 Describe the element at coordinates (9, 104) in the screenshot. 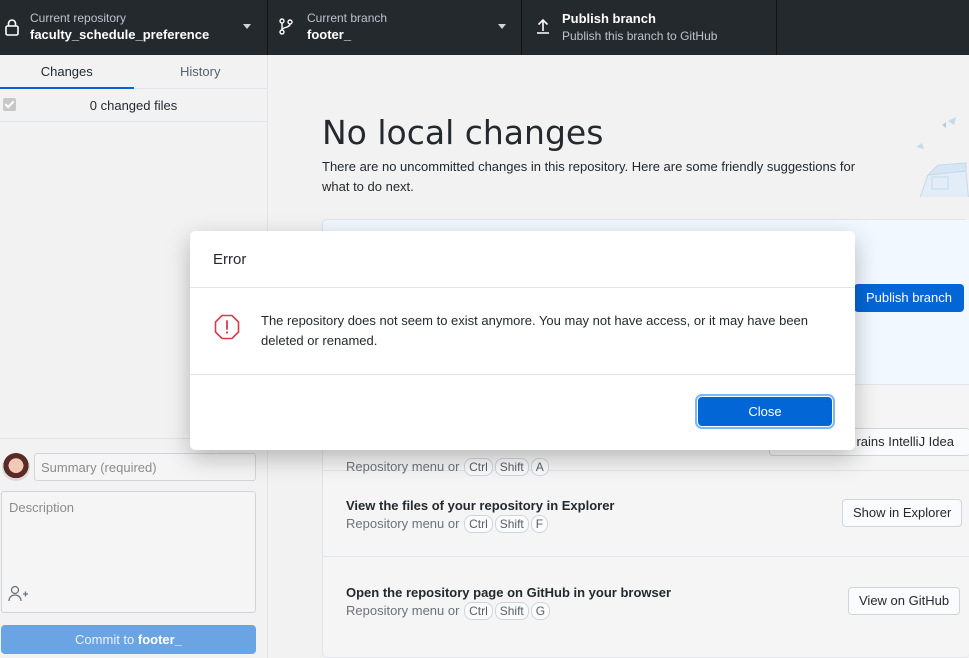

I see `select-all-checkbox` at that location.